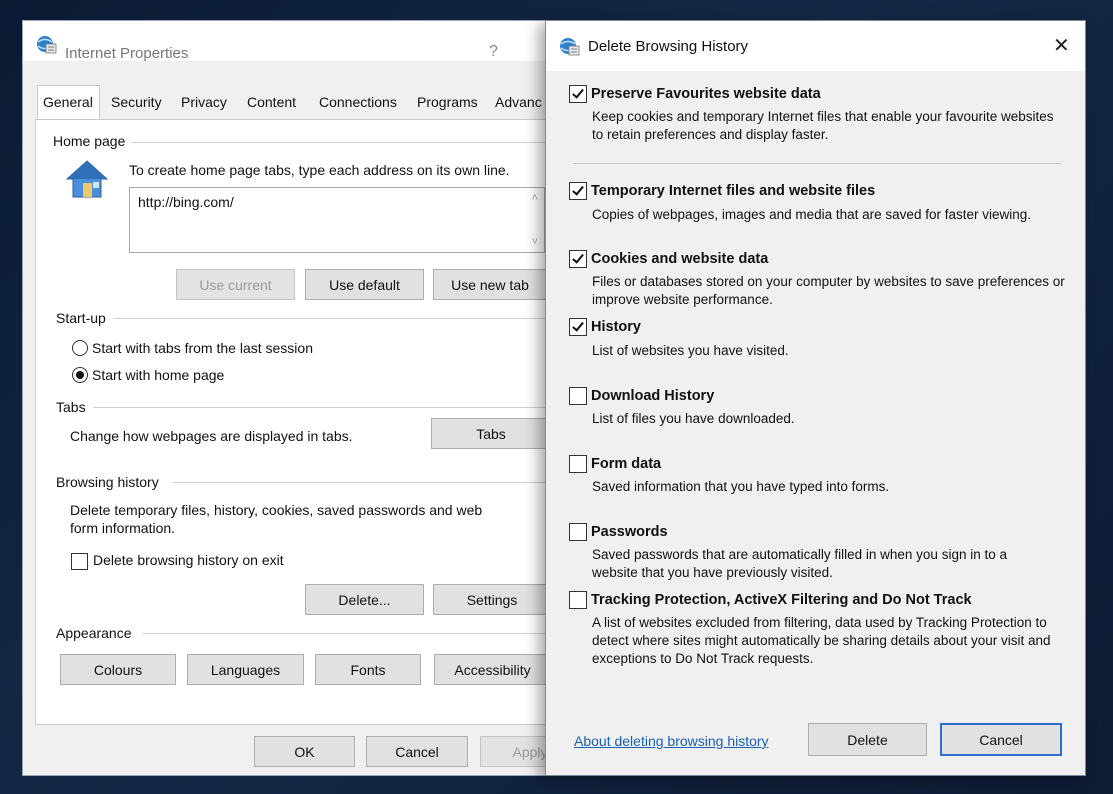 The image size is (1113, 794). Describe the element at coordinates (364, 284) in the screenshot. I see `use-default-button: Use default` at that location.